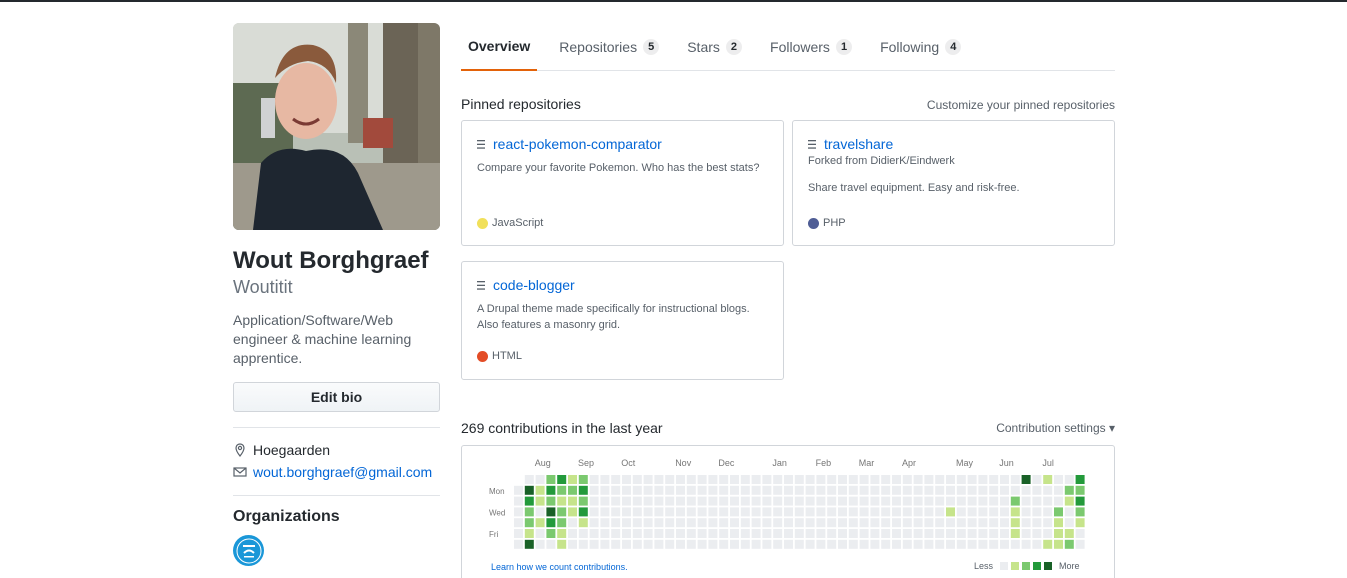 The width and height of the screenshot is (1347, 578). What do you see at coordinates (342, 472) in the screenshot?
I see `email-link: wout.borghgraef@gmail.com` at bounding box center [342, 472].